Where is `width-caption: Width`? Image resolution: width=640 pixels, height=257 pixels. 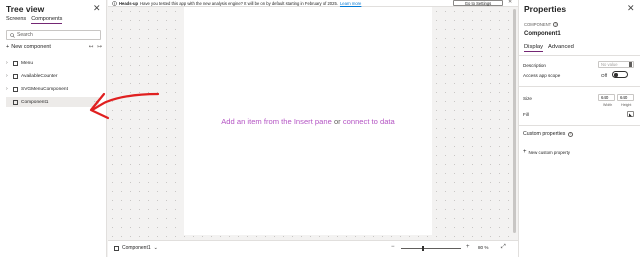 width-caption: Width is located at coordinates (608, 105).